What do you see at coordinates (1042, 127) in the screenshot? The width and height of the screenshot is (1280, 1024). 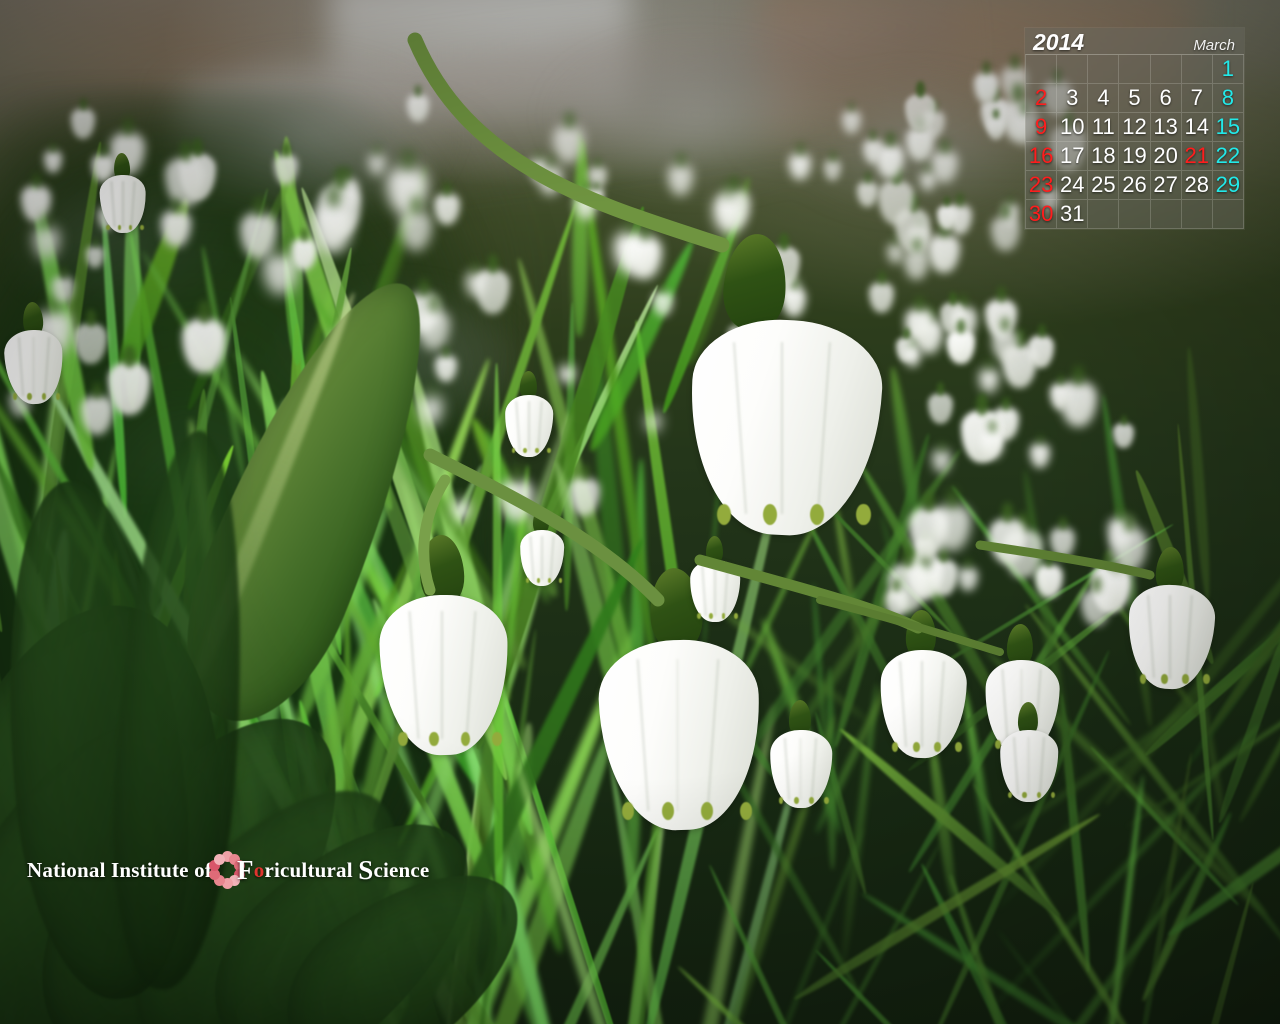 I see `calendar-day-9: 9` at bounding box center [1042, 127].